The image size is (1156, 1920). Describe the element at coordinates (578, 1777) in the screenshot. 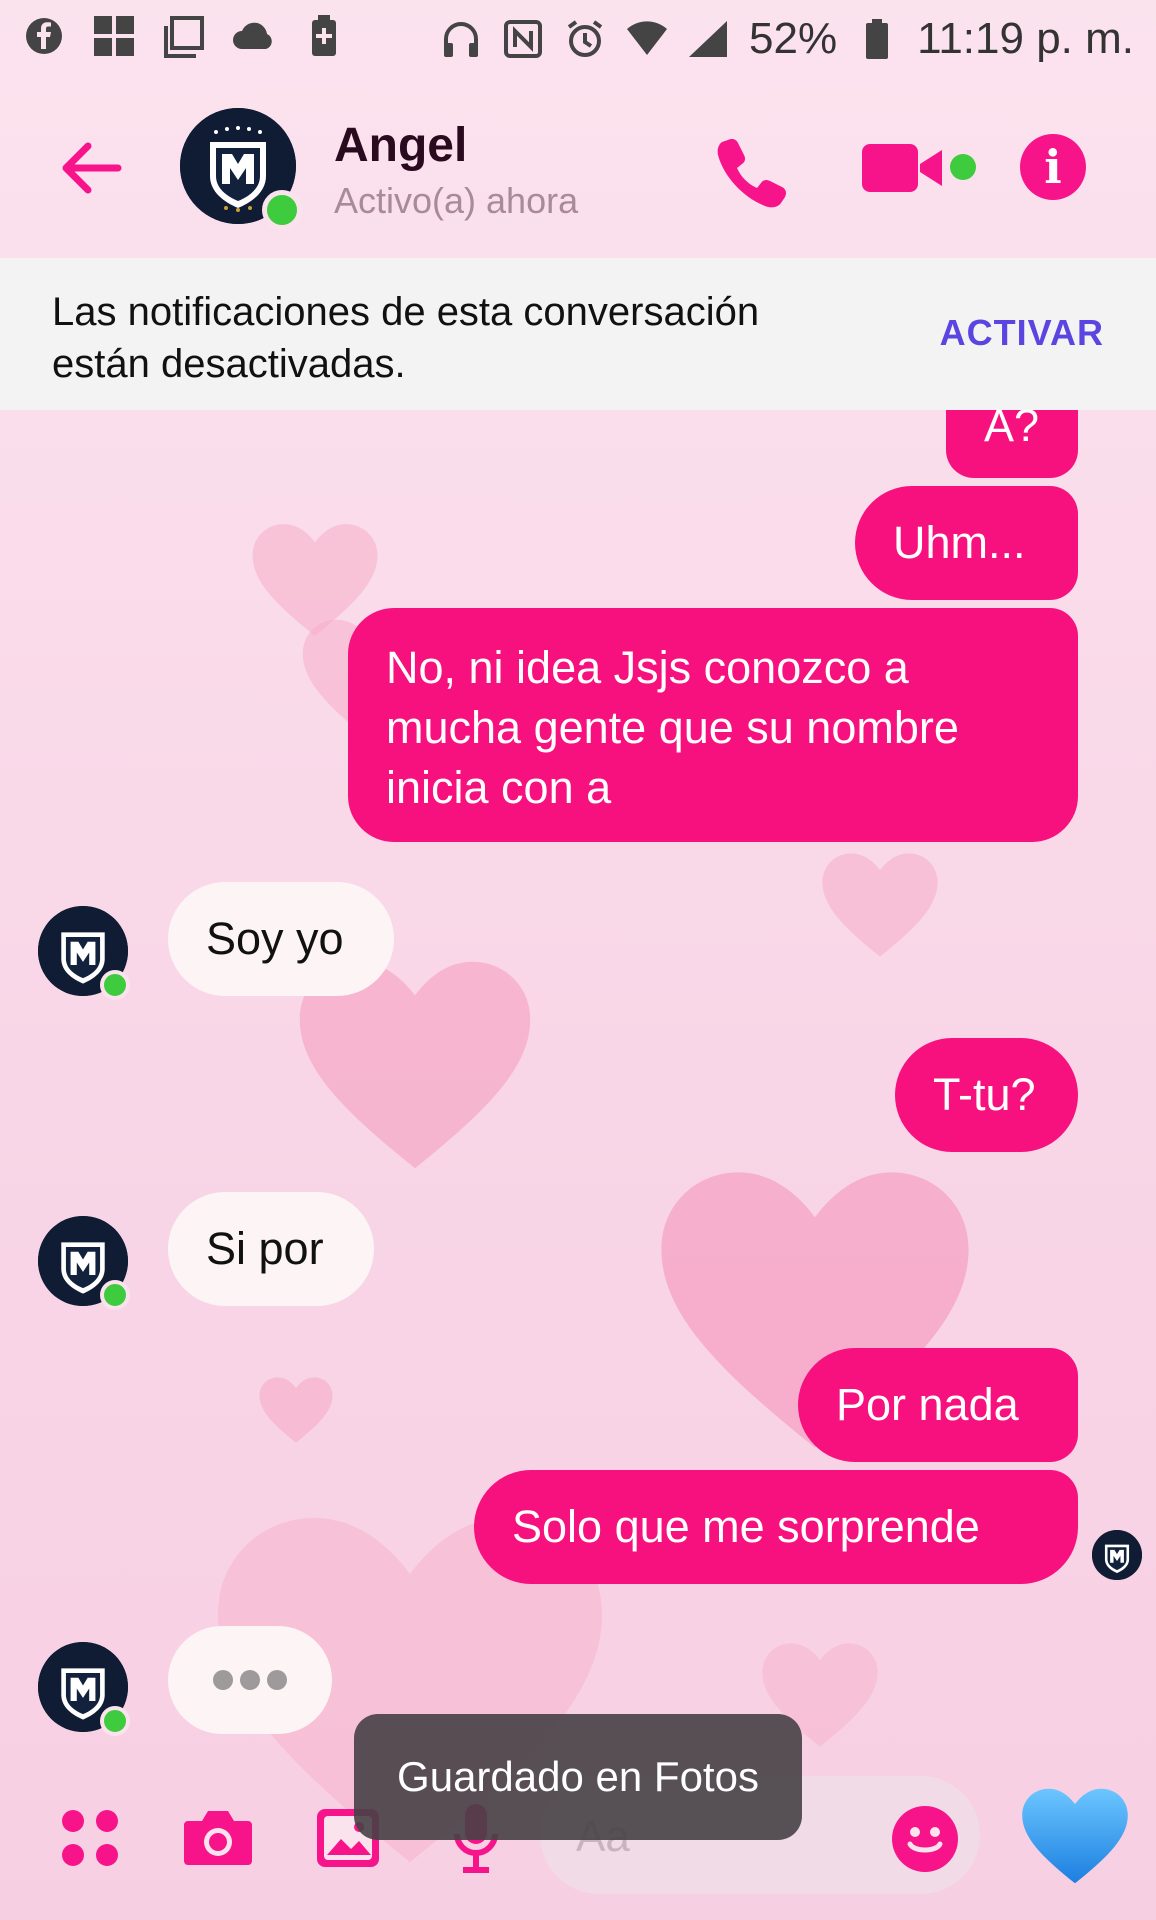

I see `saved-toast: Guardado en Fotos` at that location.